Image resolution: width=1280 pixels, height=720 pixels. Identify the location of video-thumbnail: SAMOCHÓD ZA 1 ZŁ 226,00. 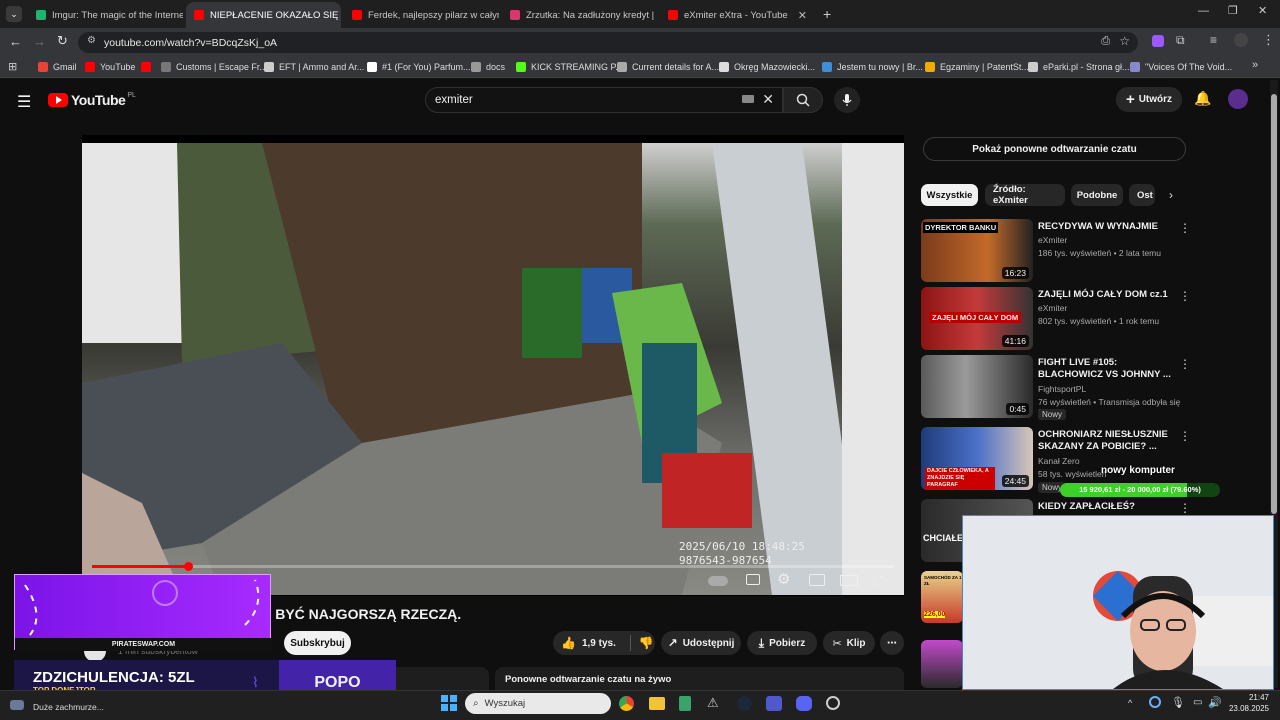
(942, 597).